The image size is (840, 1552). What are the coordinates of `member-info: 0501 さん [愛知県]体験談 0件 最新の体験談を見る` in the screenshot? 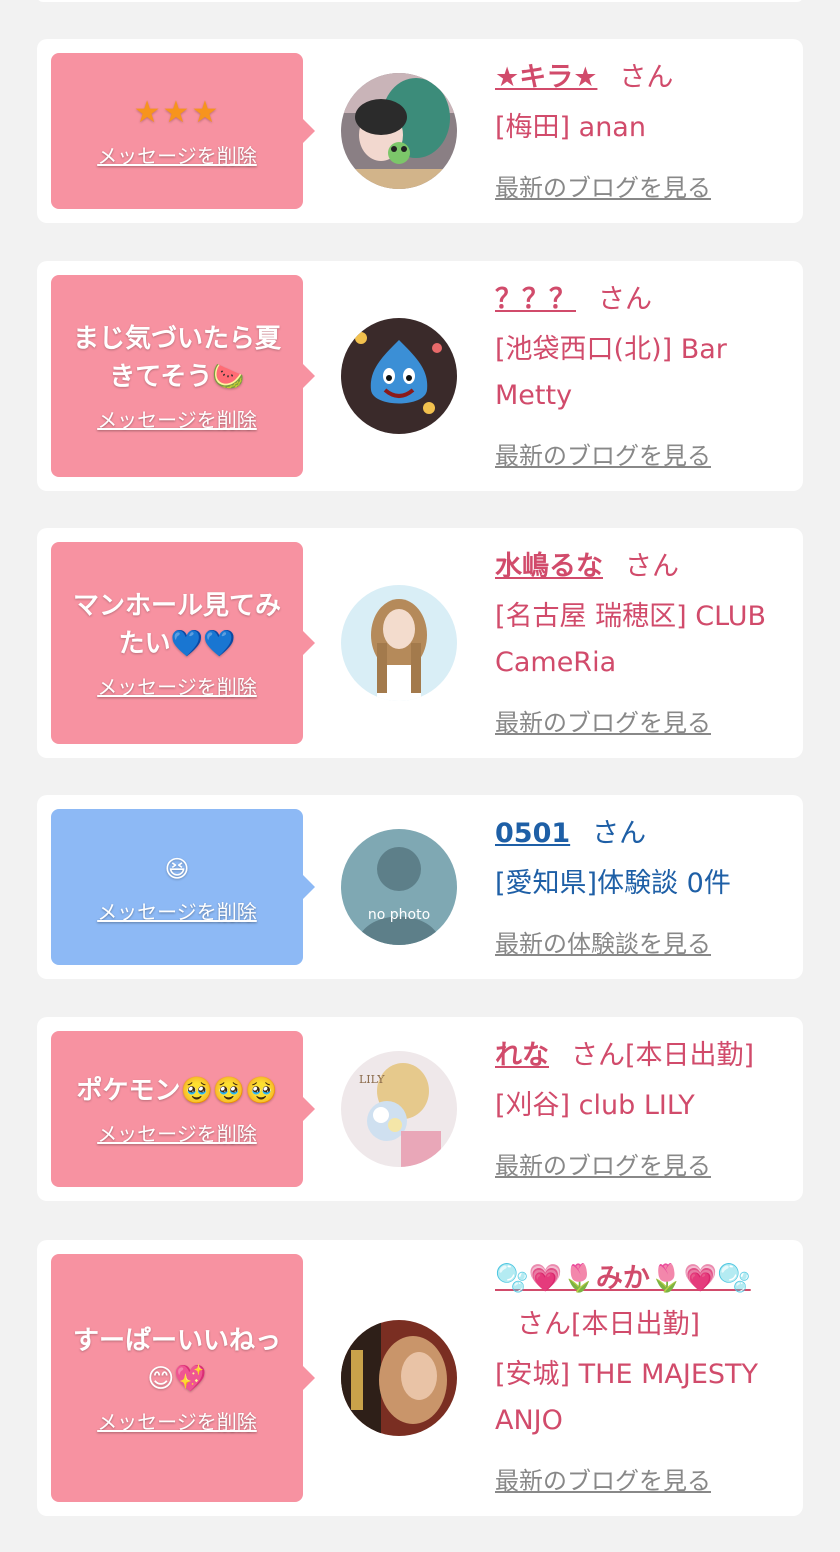 It's located at (644, 889).